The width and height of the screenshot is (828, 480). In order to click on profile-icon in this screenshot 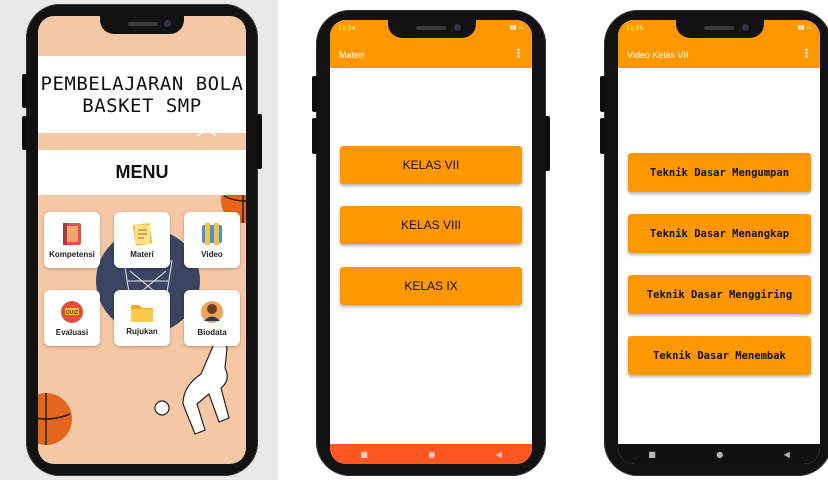, I will do `click(212, 312)`.